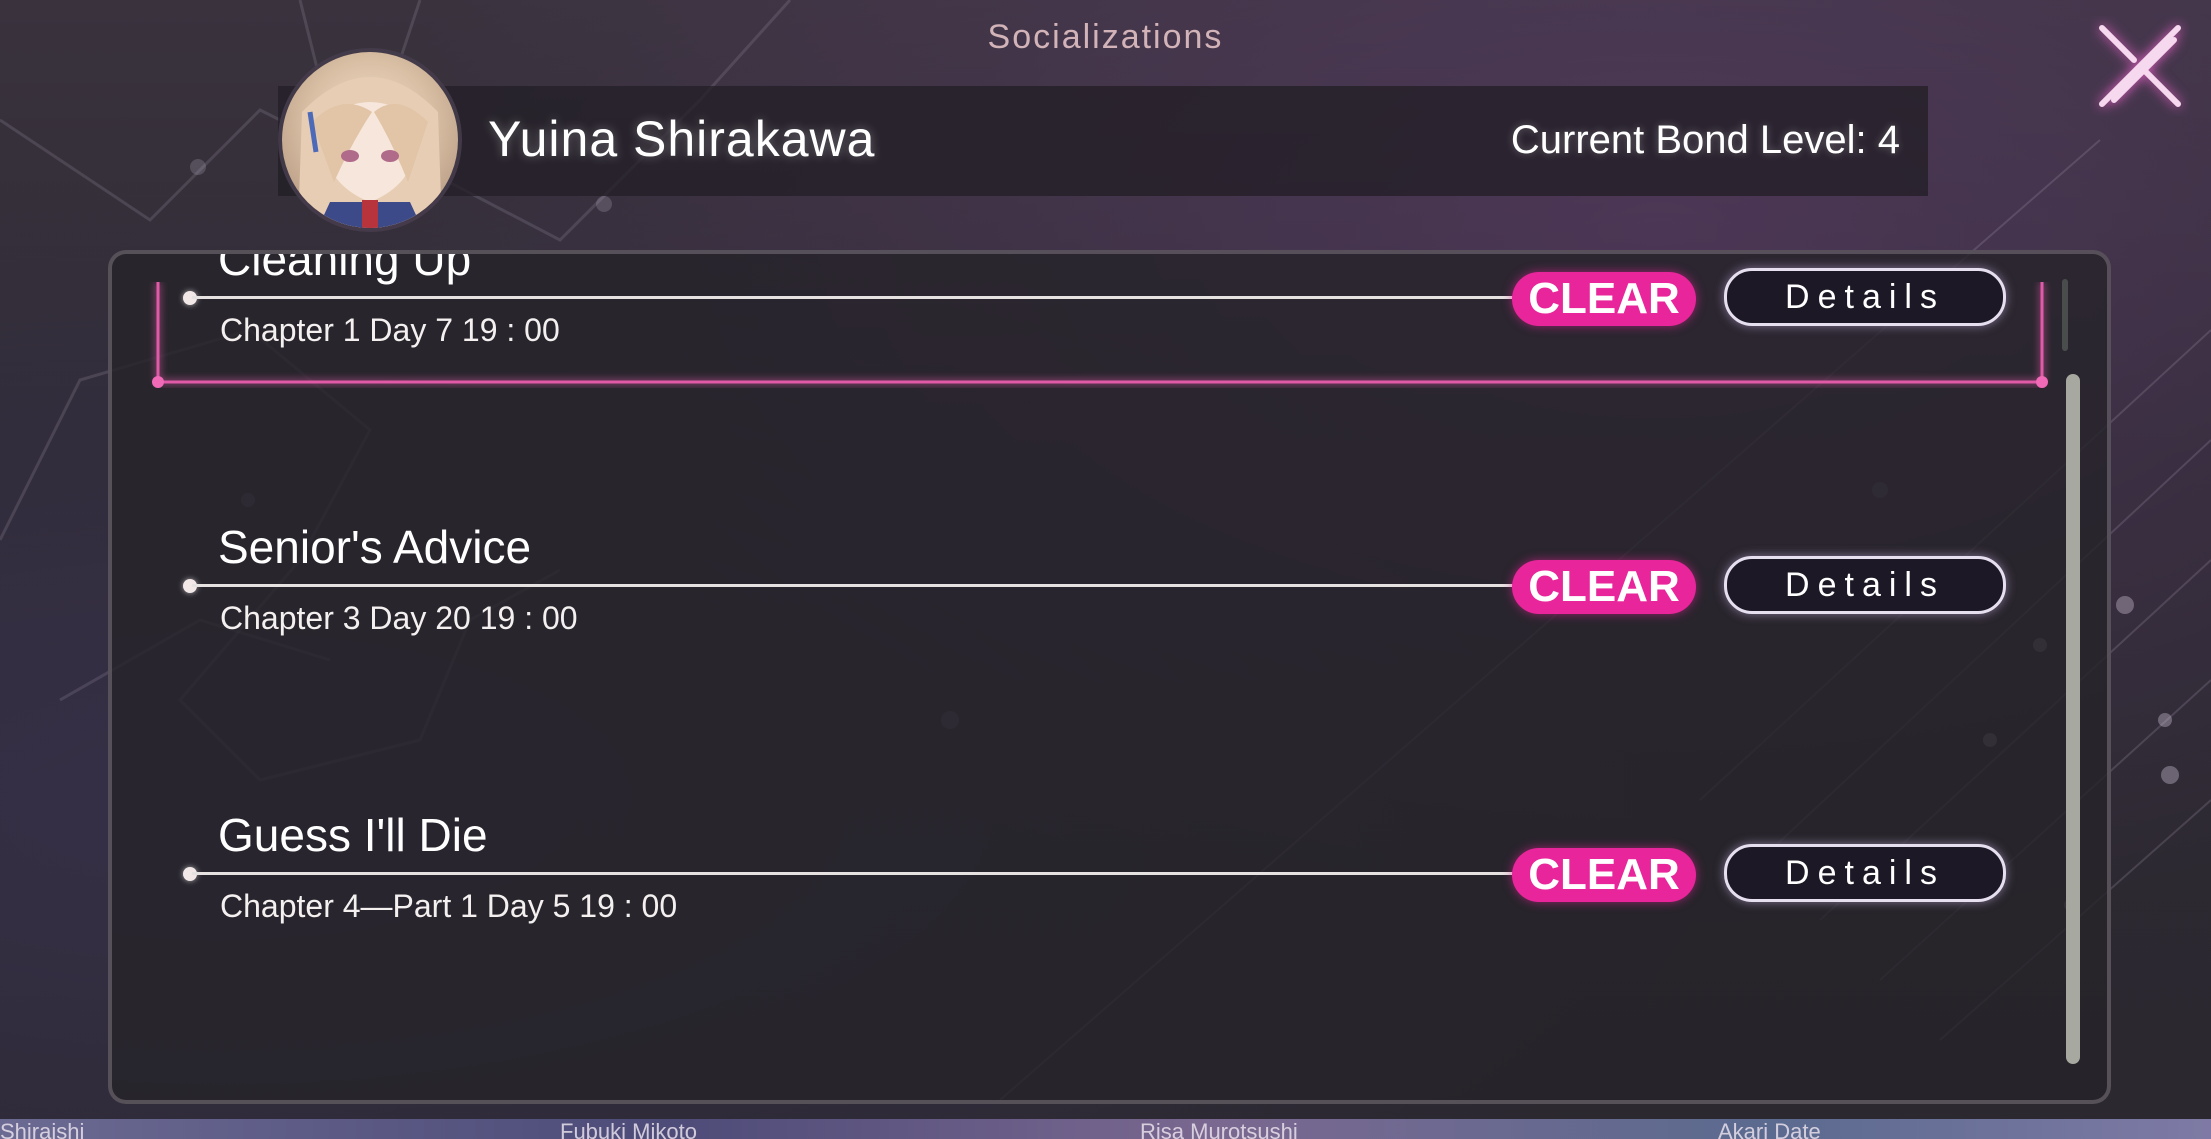 The height and width of the screenshot is (1139, 2211). I want to click on event-subtitle: Chapter 4—Part 1 Day 5 19 : 00, so click(449, 906).